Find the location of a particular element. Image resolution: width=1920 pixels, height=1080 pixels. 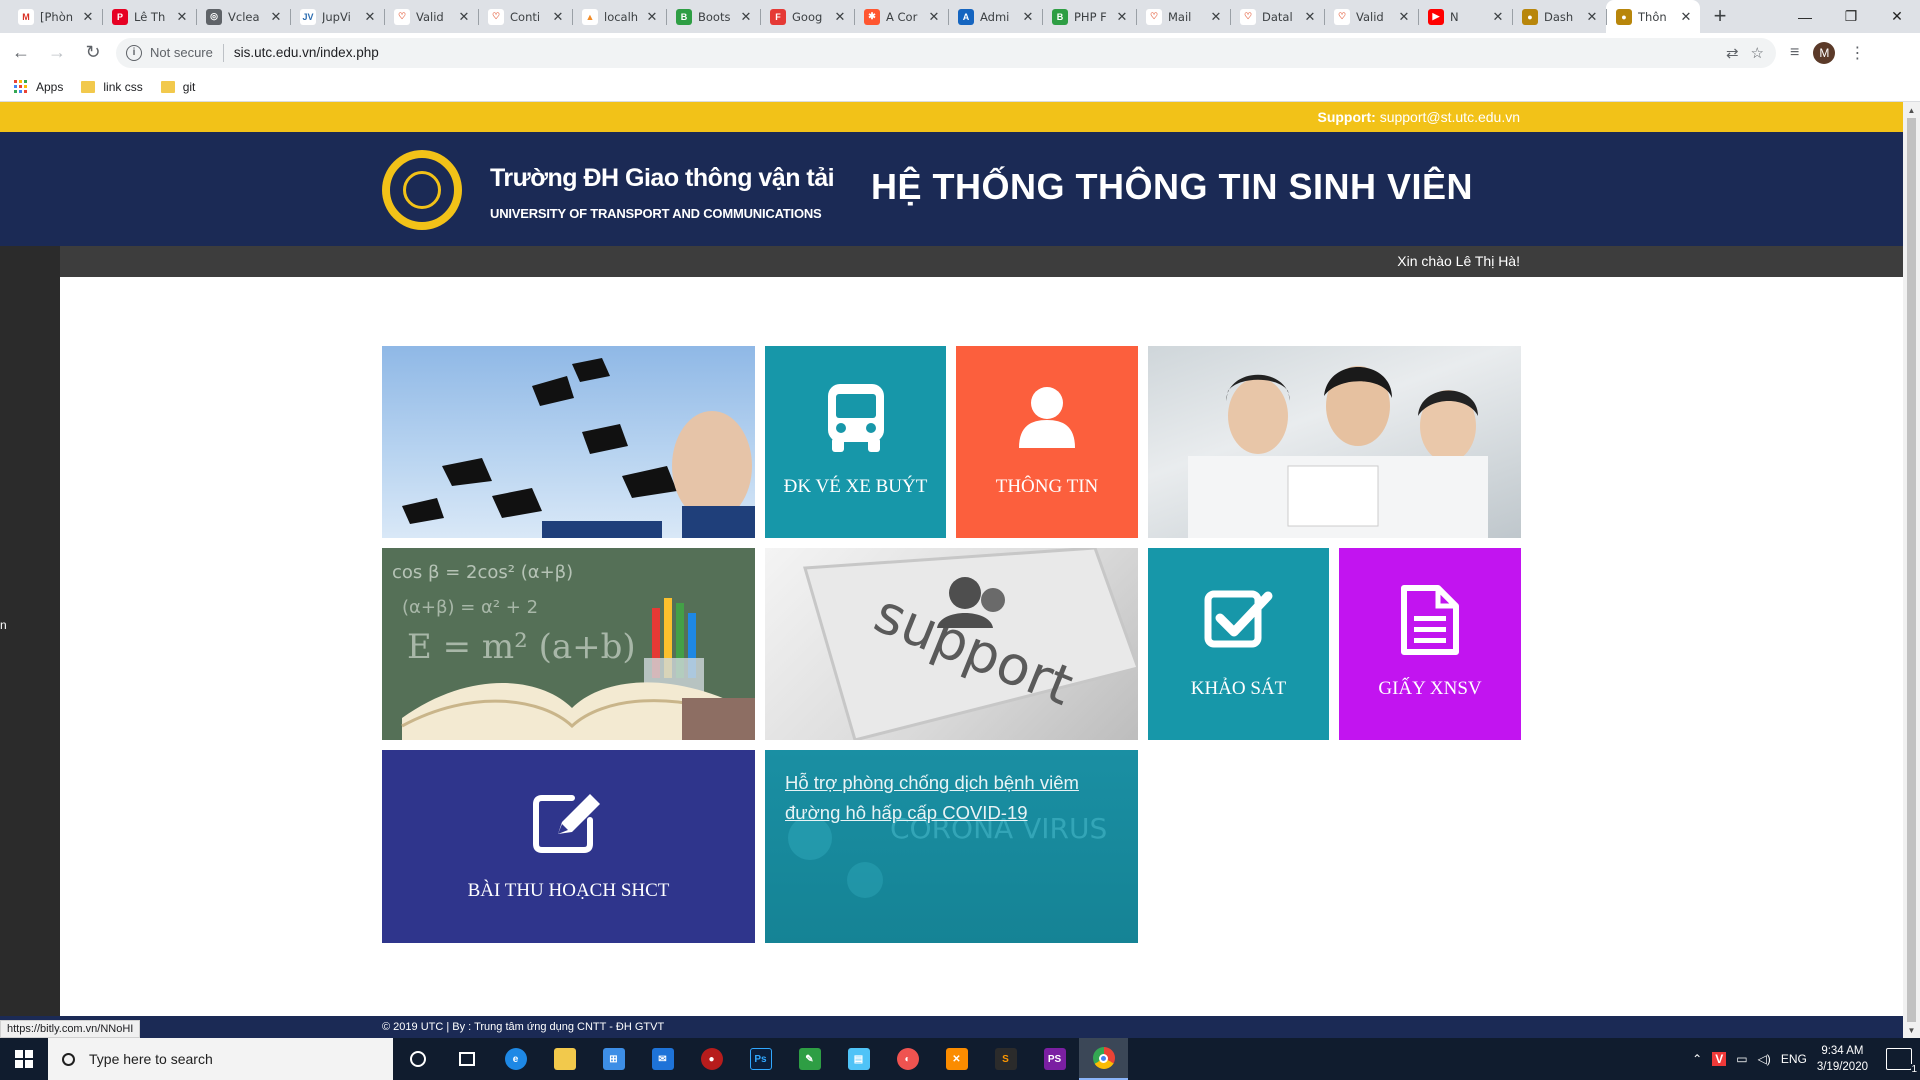

phpstorm-icon: PS is located at coordinates (1054, 1059).